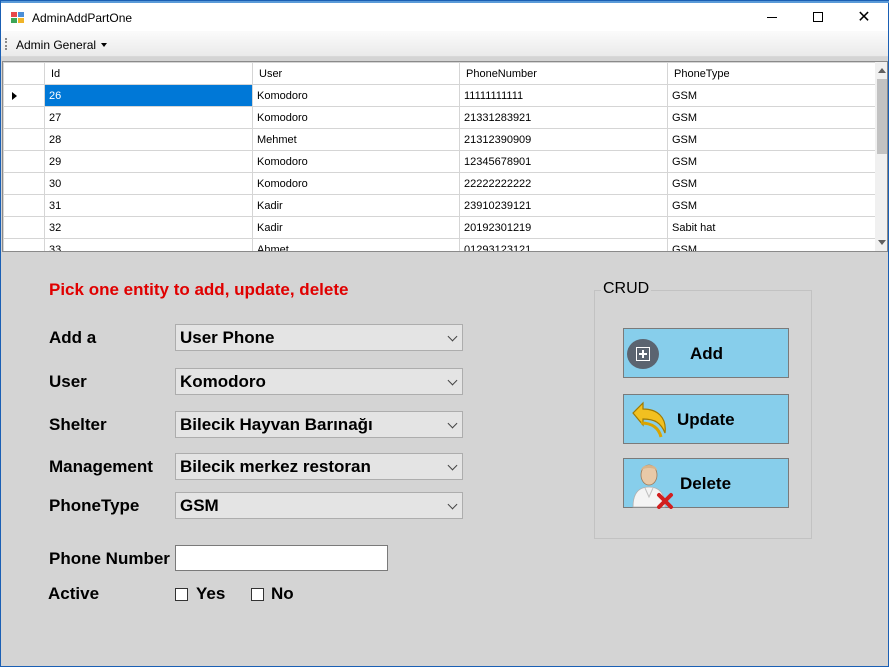  Describe the element at coordinates (356, 139) in the screenshot. I see `cell-user: Mehmet` at that location.